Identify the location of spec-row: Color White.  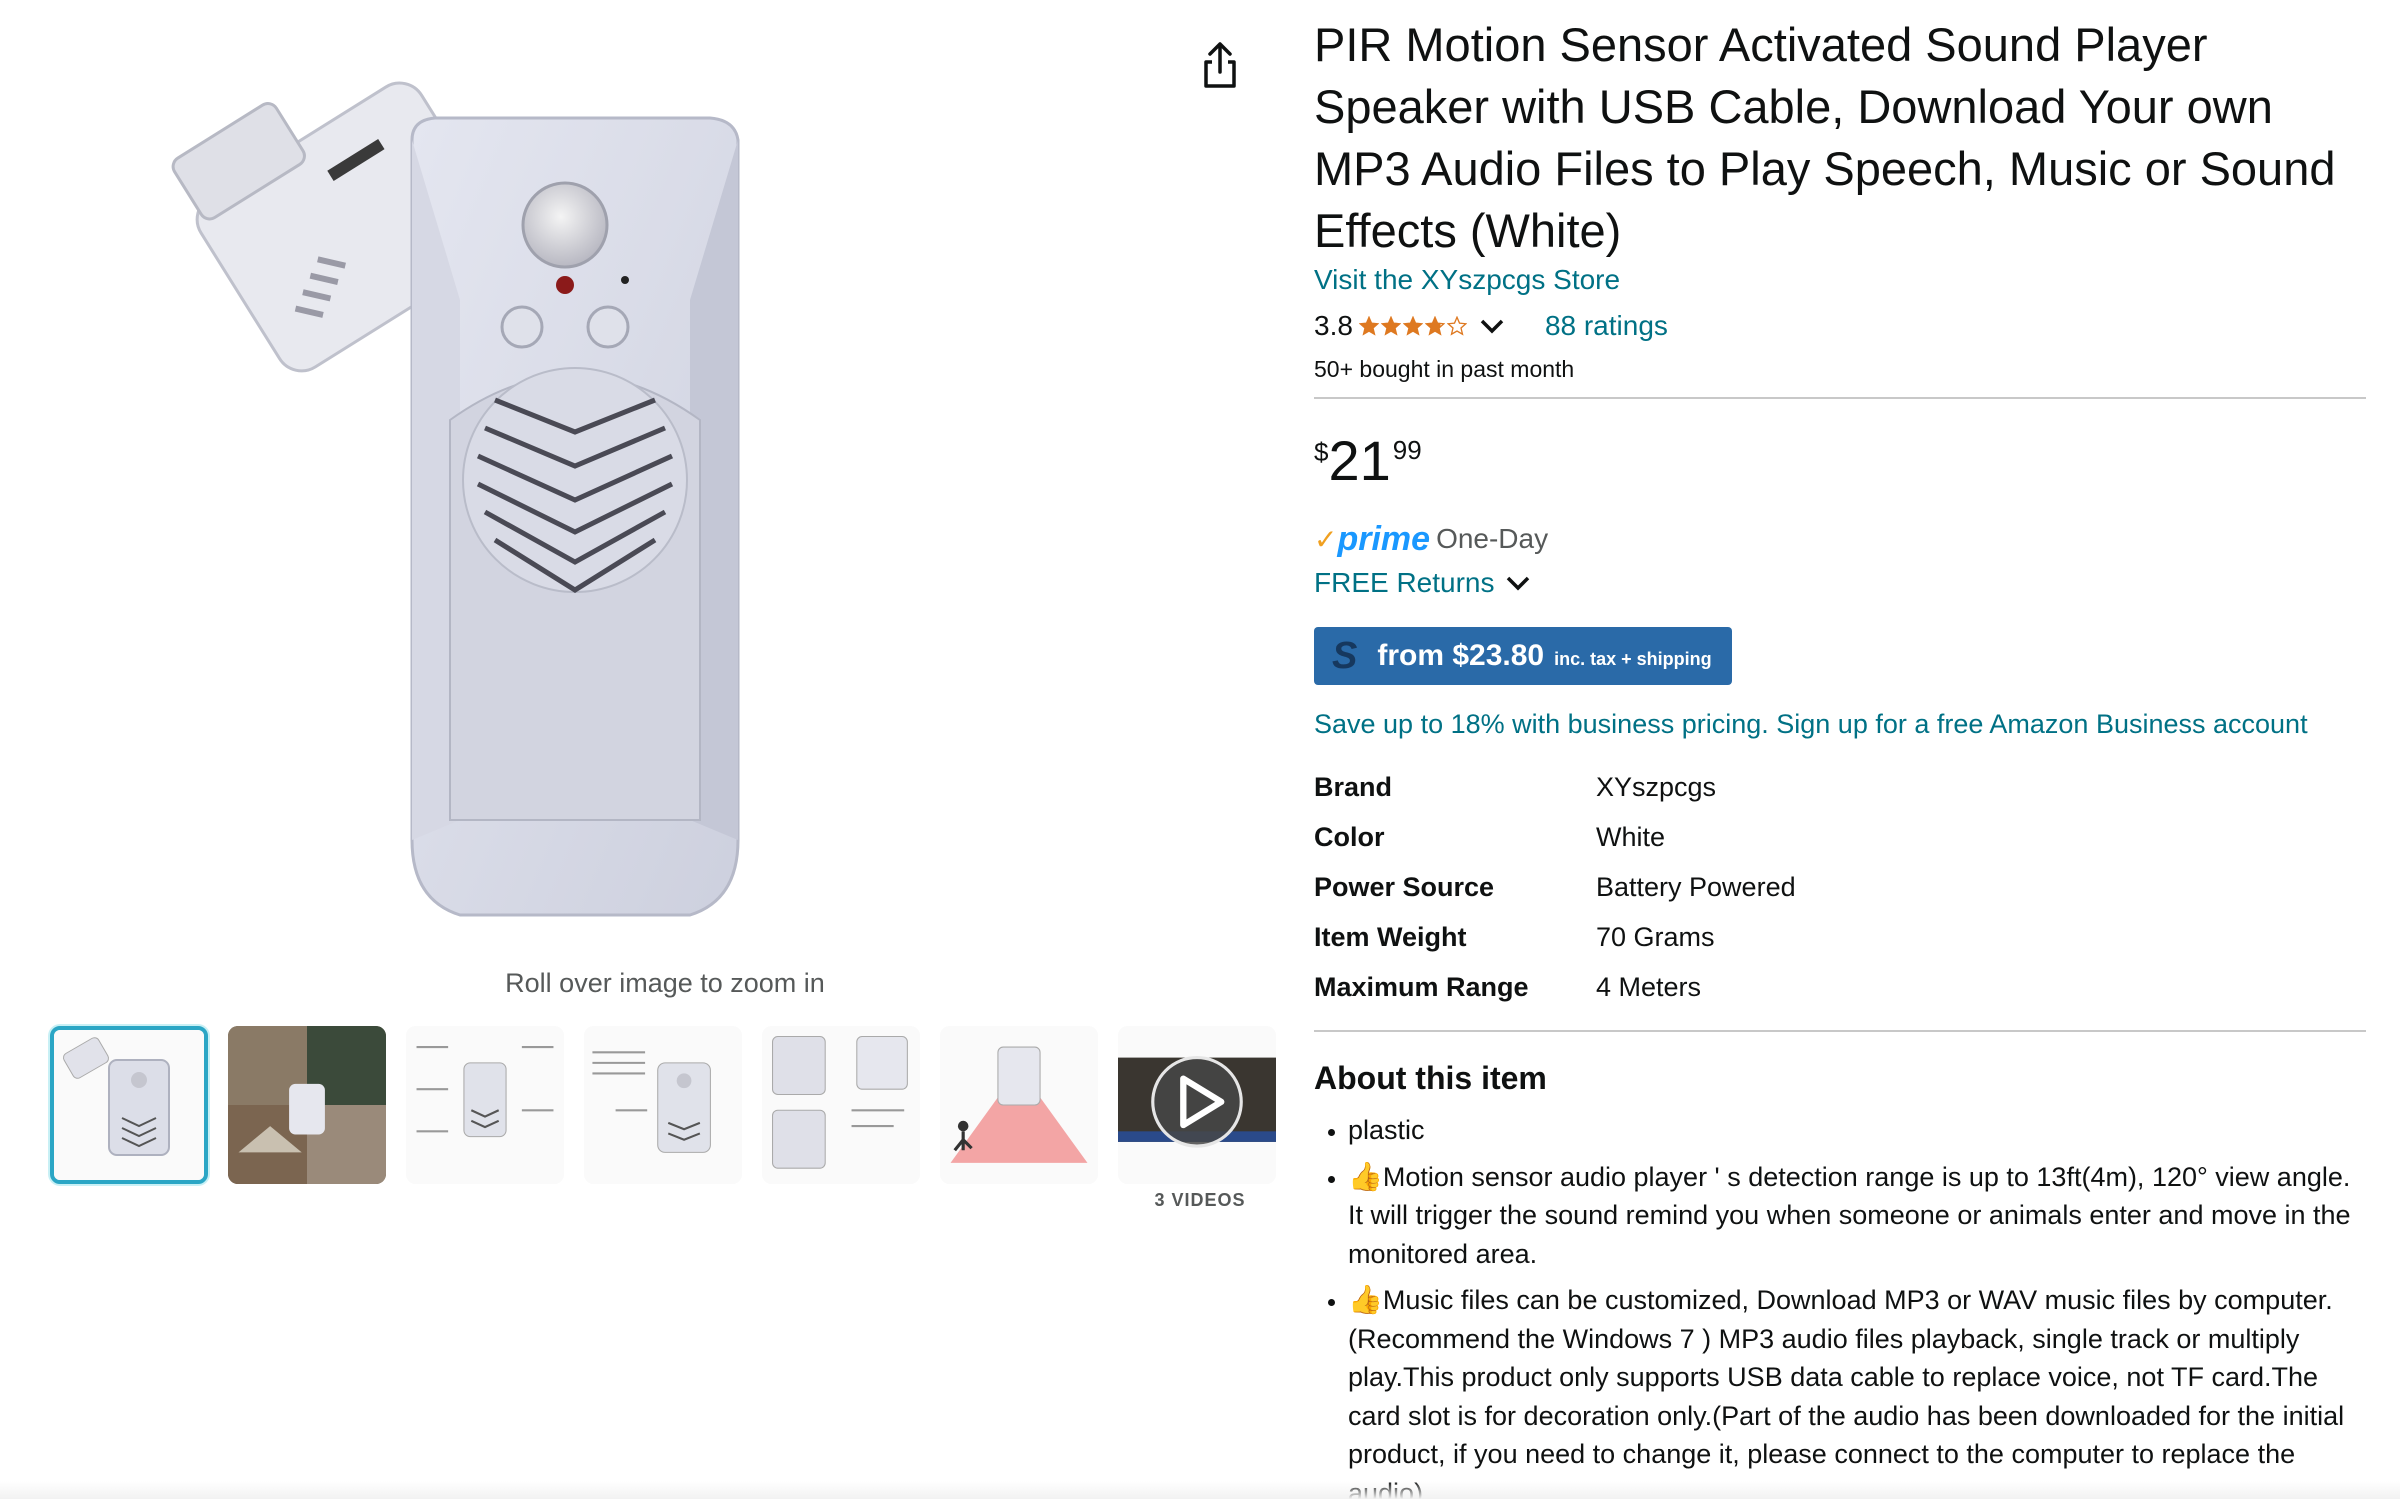
(1555, 837).